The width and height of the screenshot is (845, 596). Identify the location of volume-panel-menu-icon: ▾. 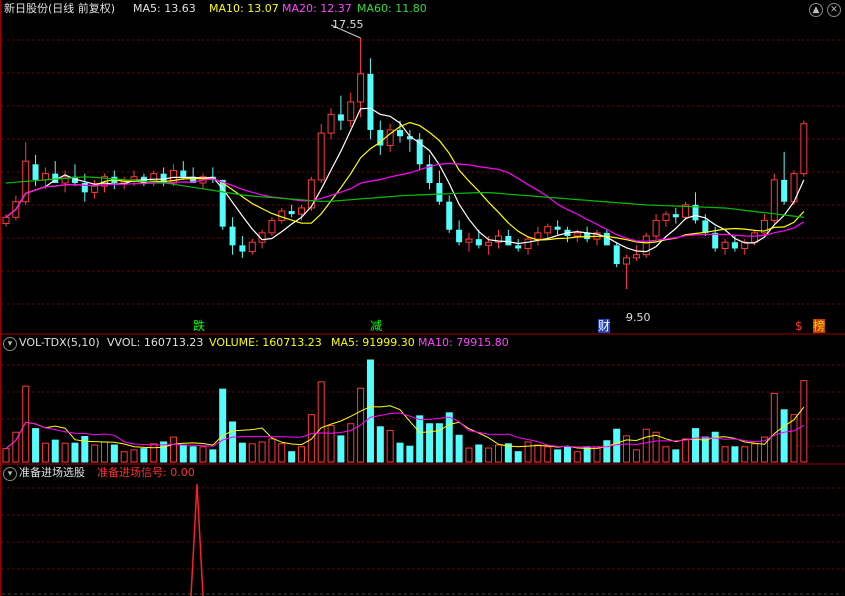
(10, 344).